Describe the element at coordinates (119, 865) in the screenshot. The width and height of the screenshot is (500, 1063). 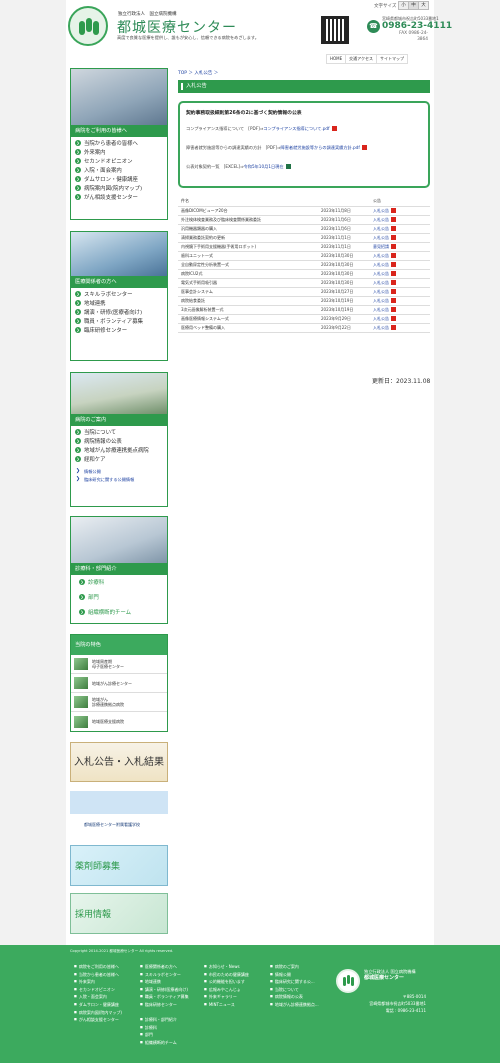
I see `pharmacist-recruit-banner: 薬剤師募集` at that location.